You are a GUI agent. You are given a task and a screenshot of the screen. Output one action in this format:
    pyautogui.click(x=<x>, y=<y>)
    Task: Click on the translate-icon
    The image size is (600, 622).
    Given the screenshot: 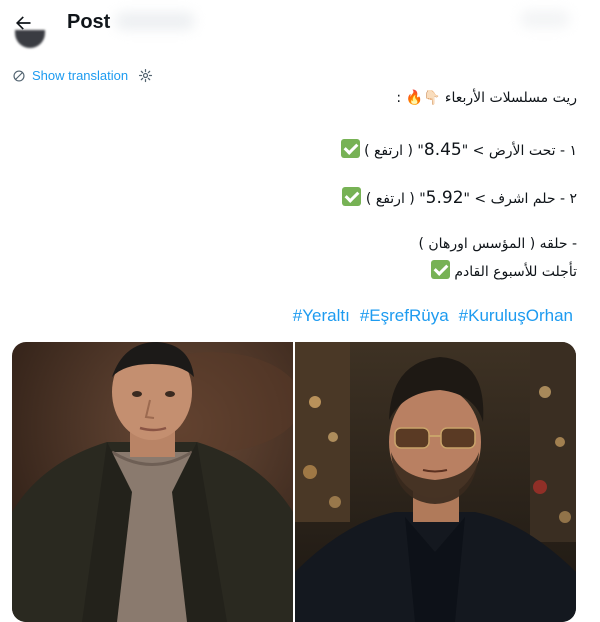 What is the action you would take?
    pyautogui.click(x=19, y=75)
    